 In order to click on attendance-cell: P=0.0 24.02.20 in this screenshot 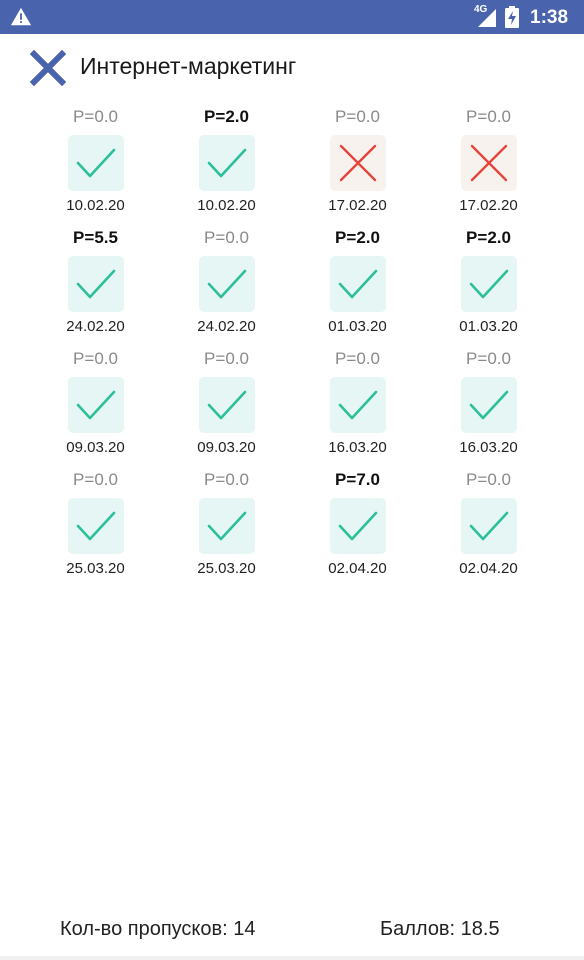, I will do `click(226, 285)`.